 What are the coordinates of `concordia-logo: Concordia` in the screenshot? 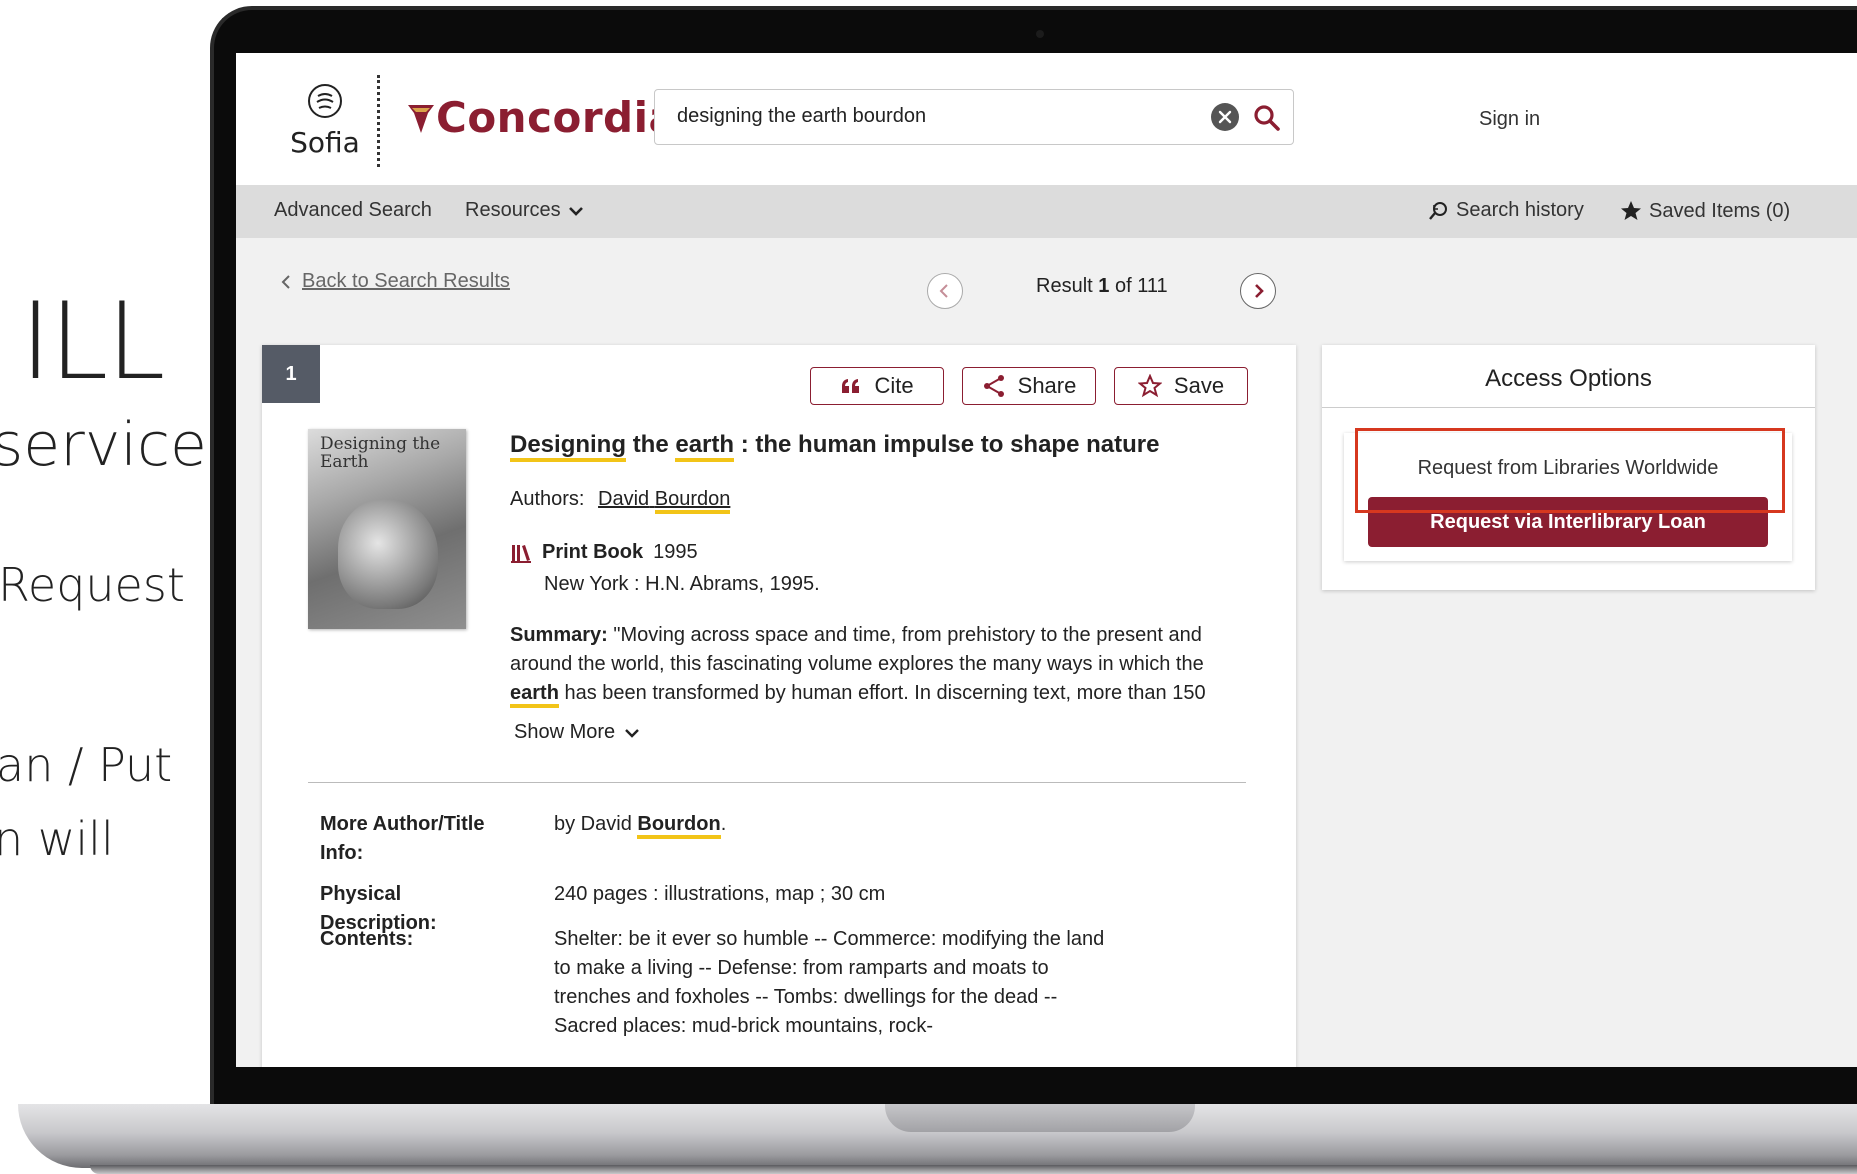 It's located at (541, 117).